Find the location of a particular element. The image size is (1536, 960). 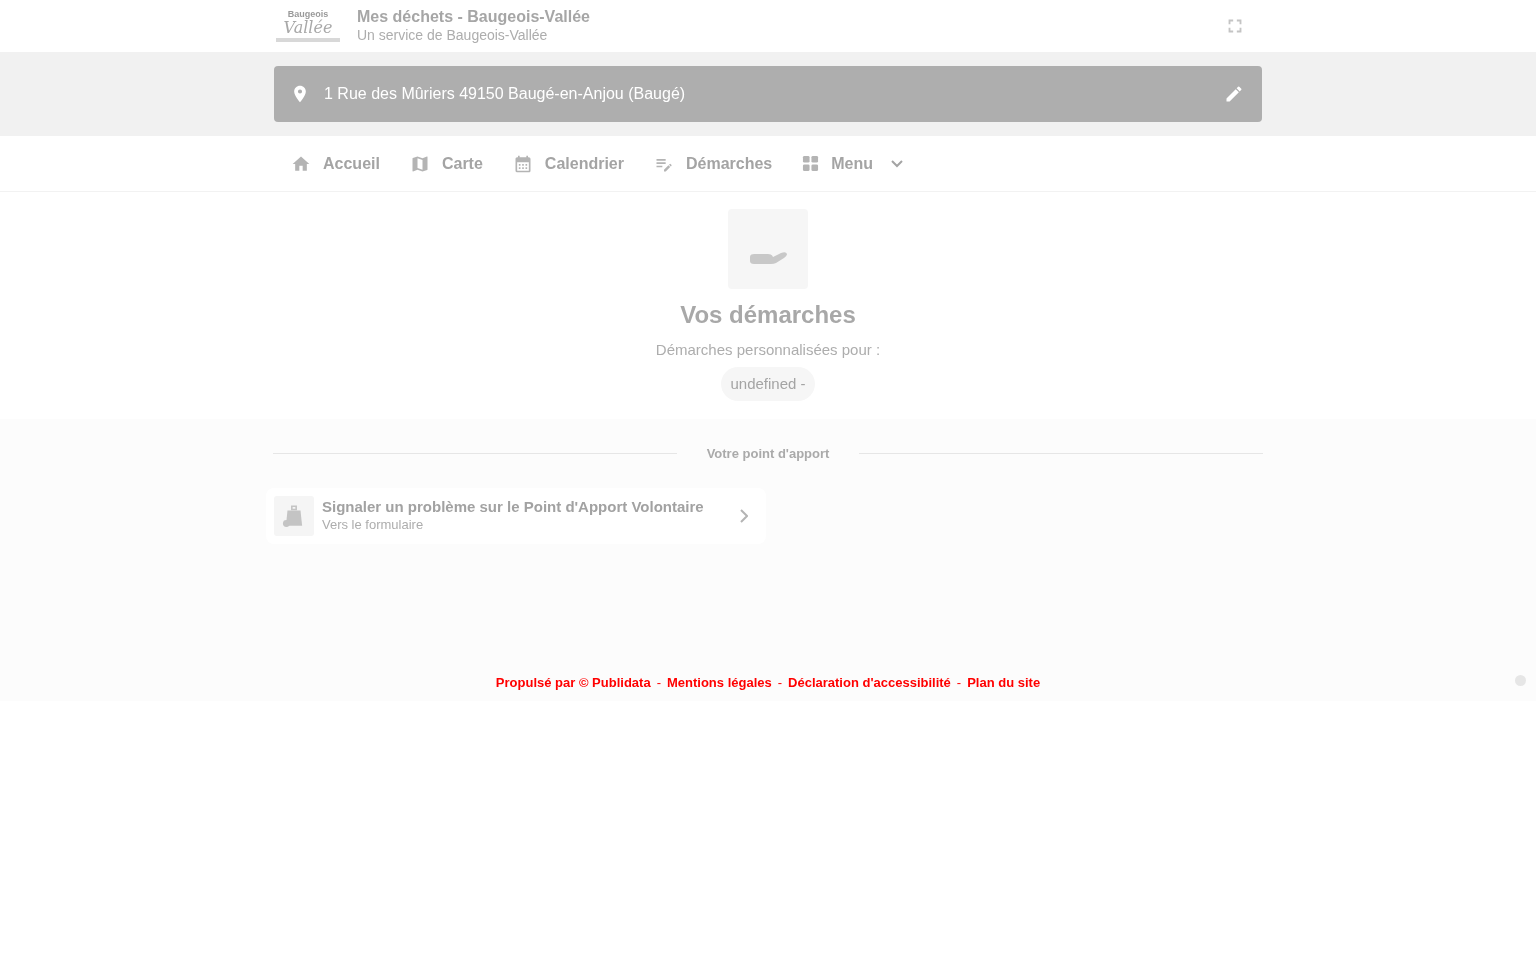

footer-link: Mentions légales is located at coordinates (719, 682).